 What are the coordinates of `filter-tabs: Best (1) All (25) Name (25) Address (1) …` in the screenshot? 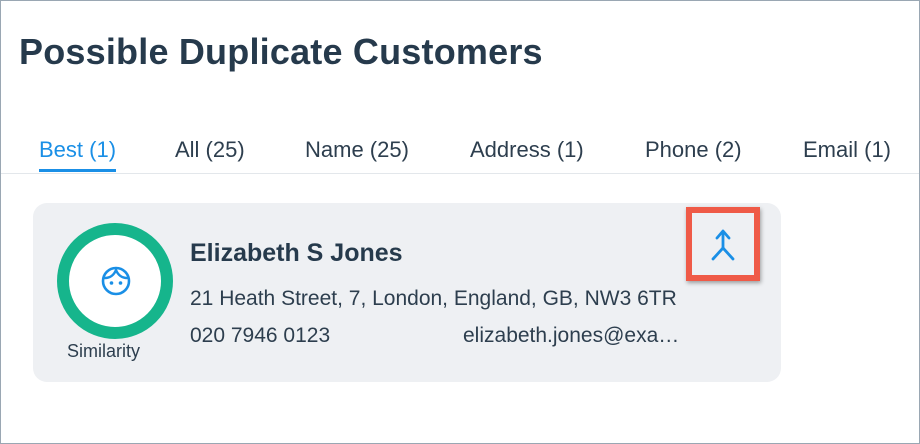 It's located at (460, 154).